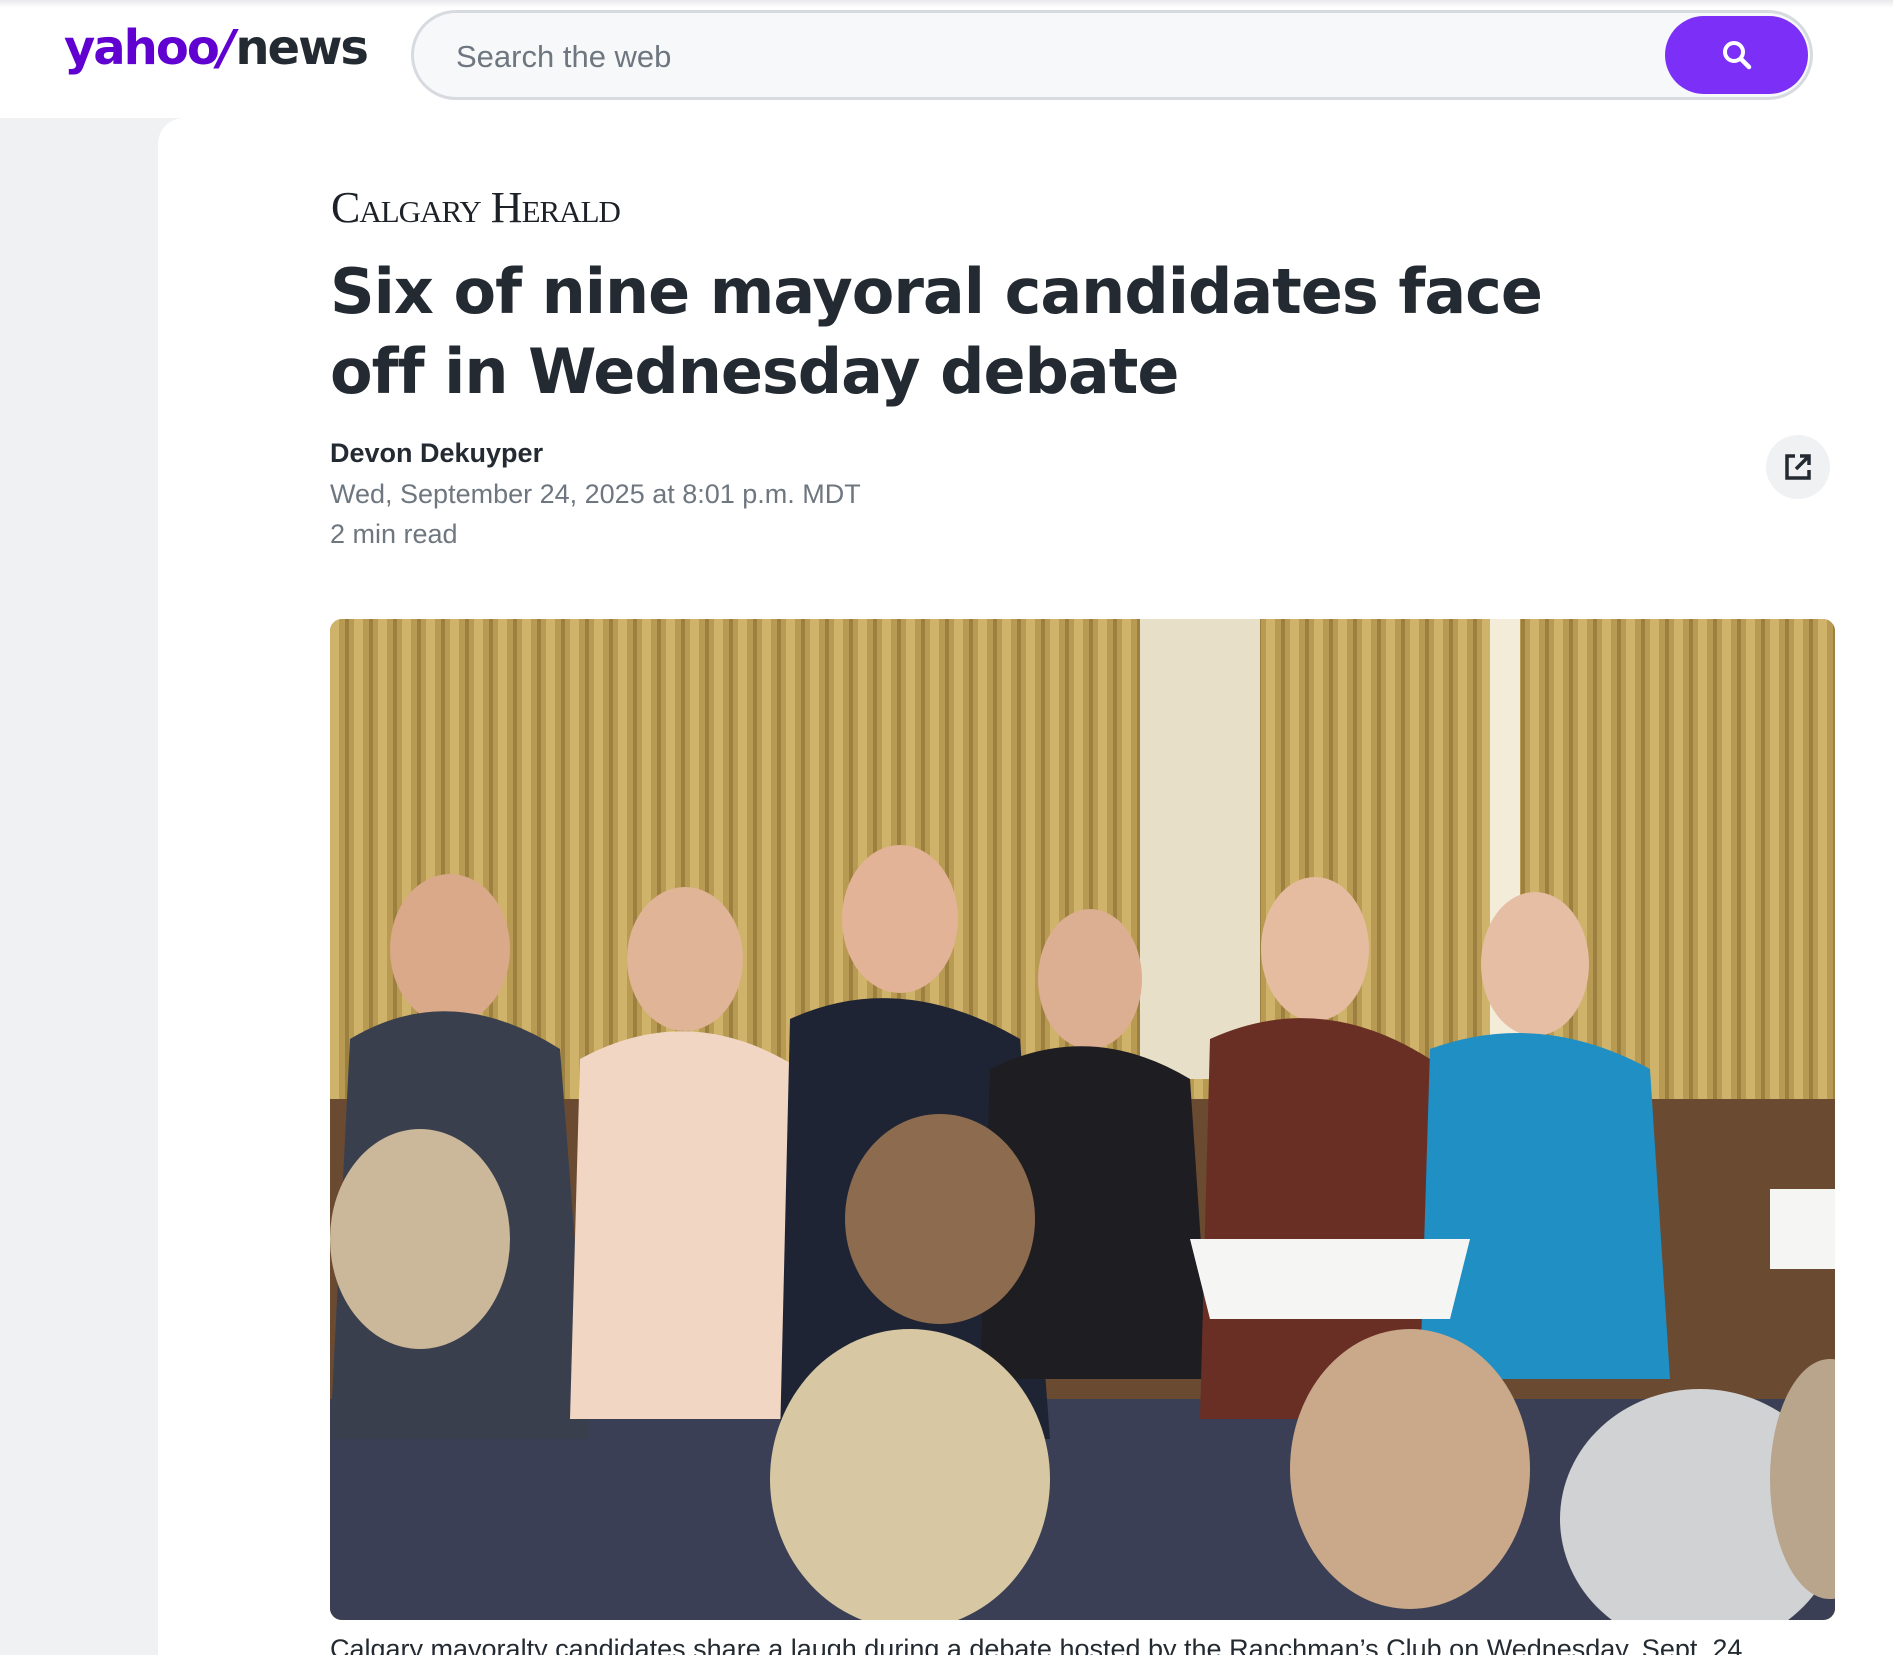  I want to click on search-bar, so click(1112, 55).